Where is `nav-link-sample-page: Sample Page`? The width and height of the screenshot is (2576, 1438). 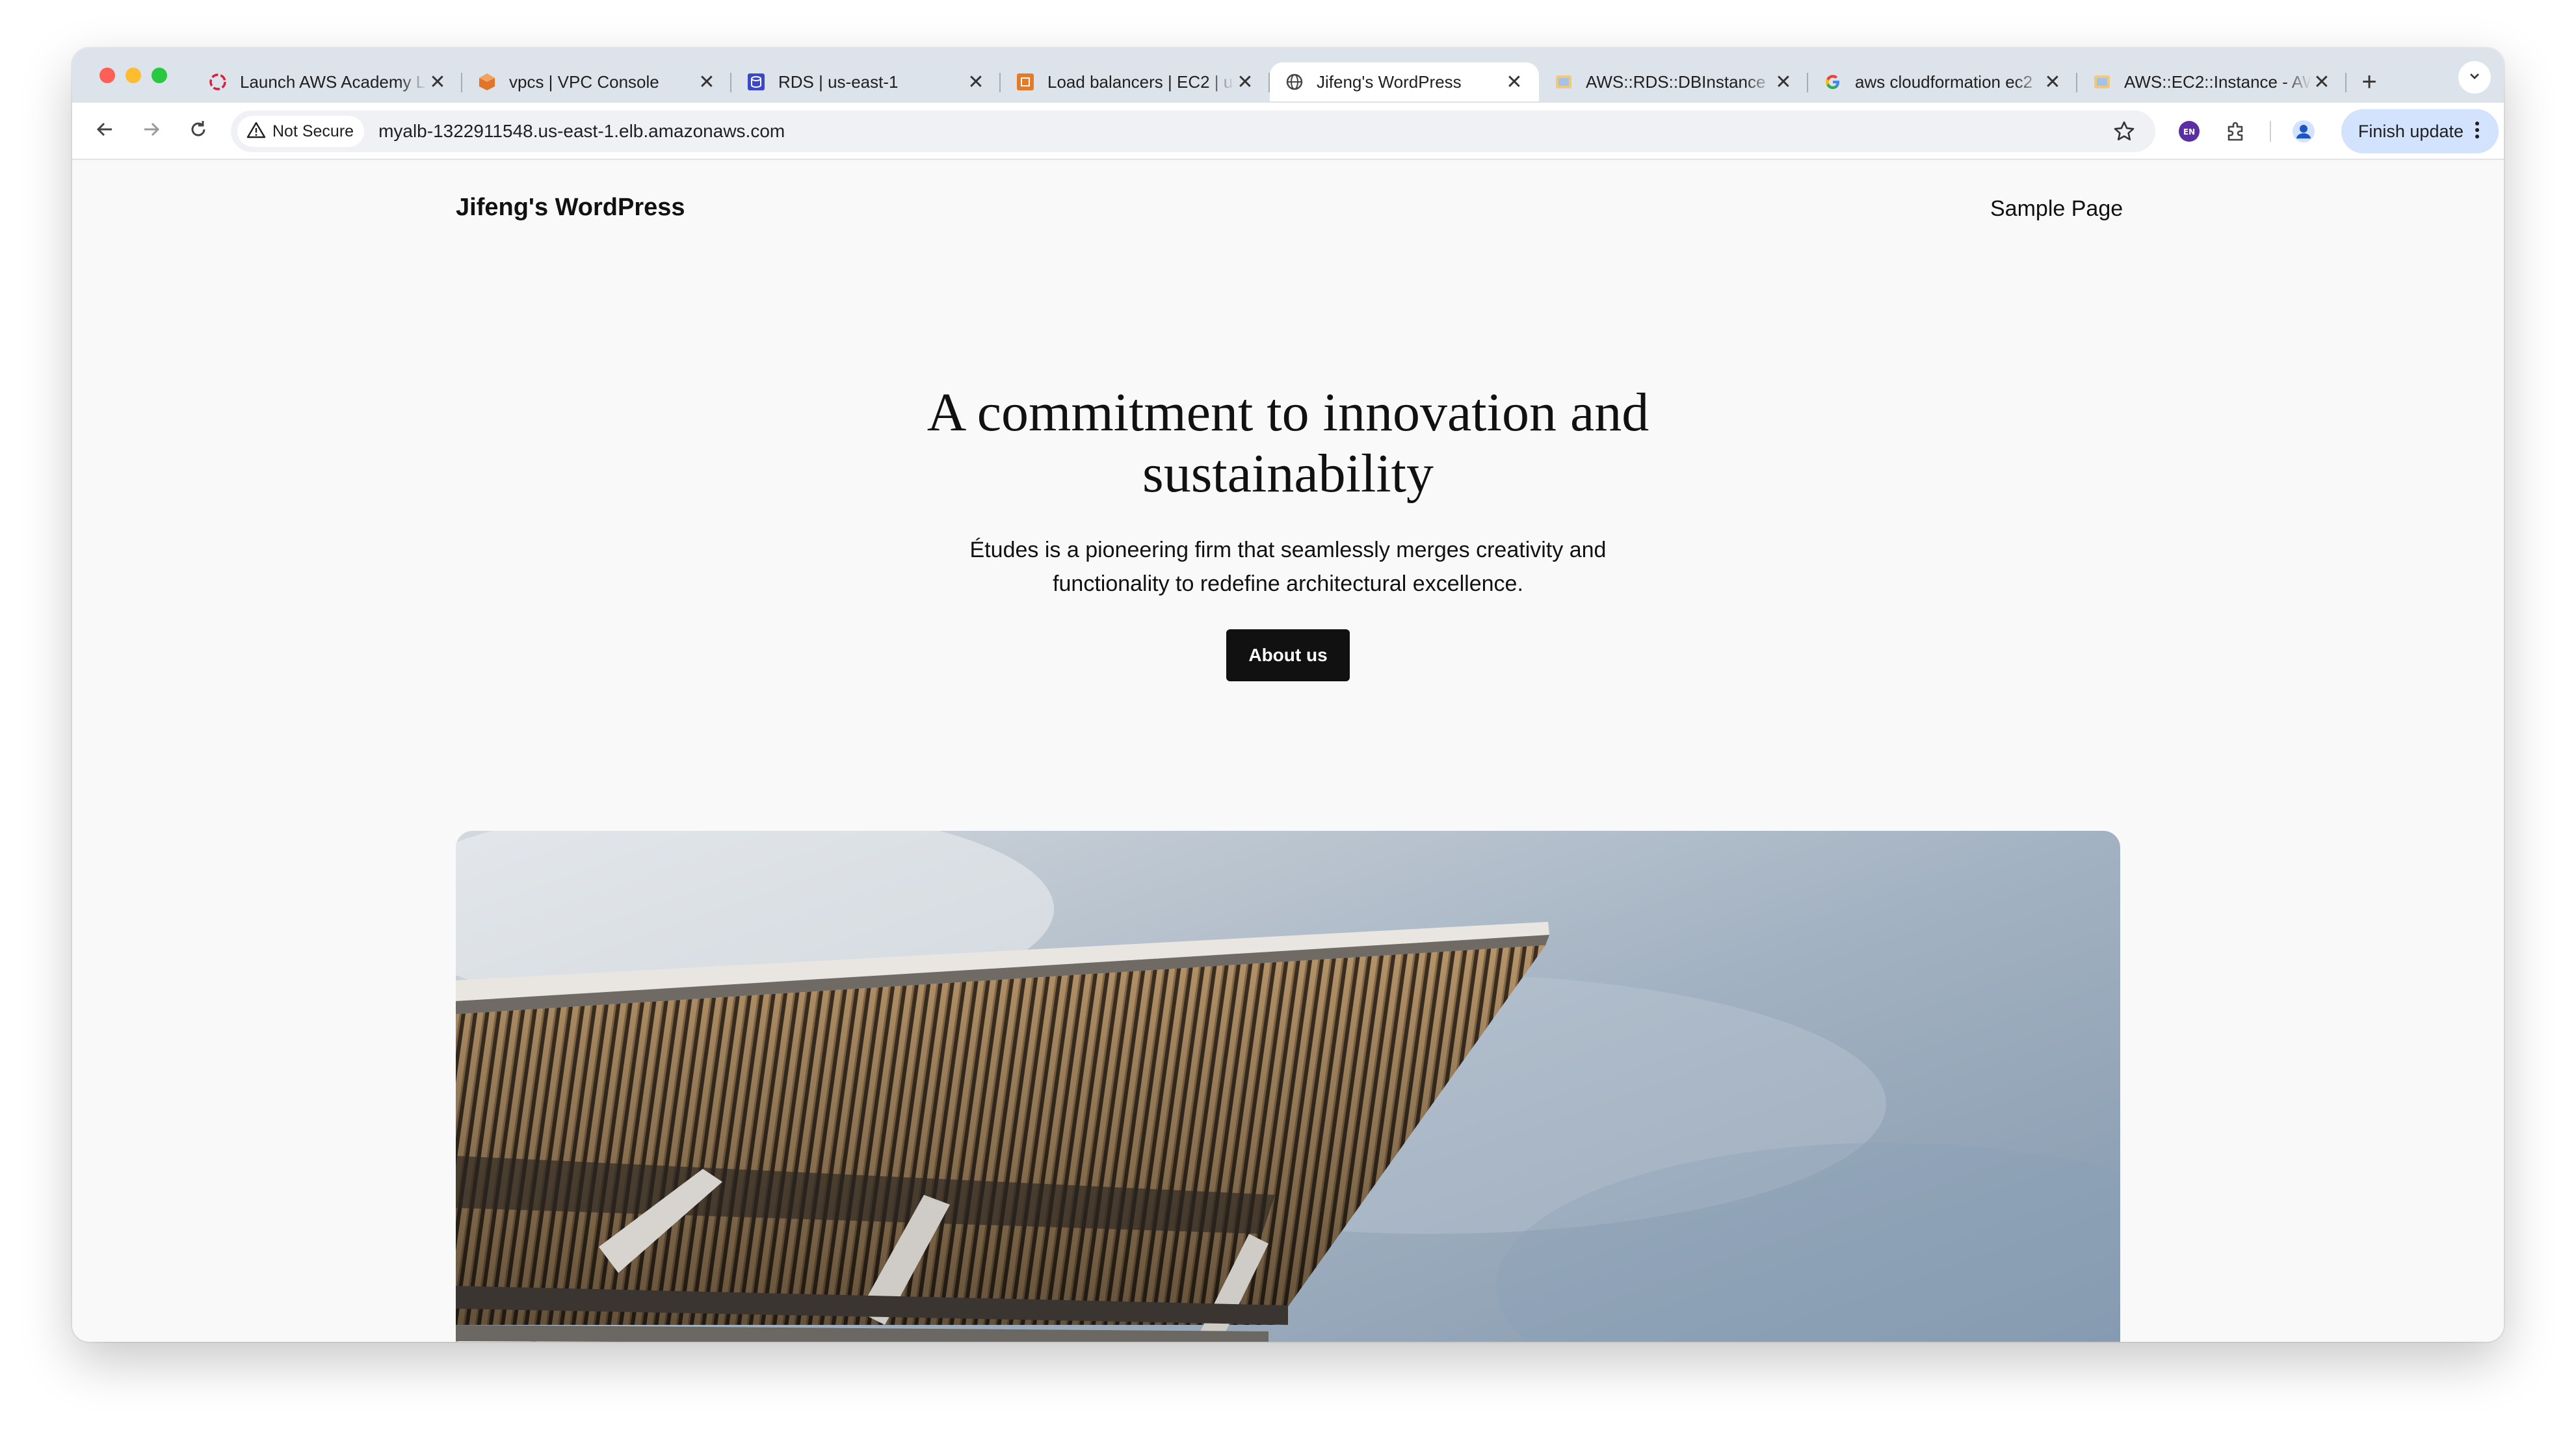
nav-link-sample-page: Sample Page is located at coordinates (2056, 209).